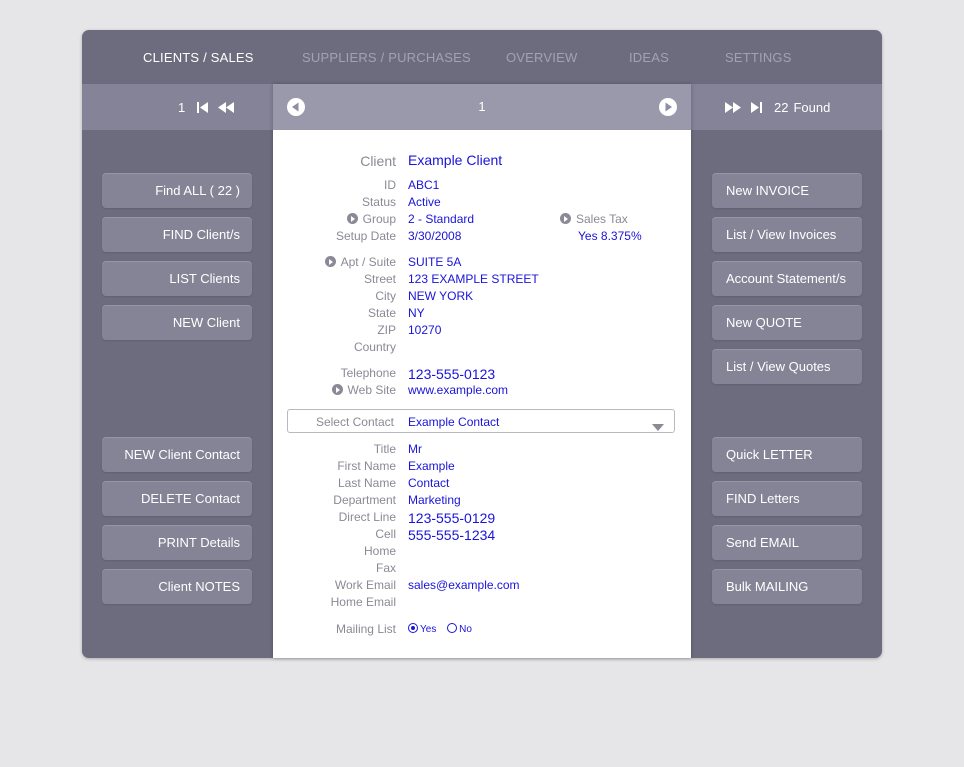 The image size is (964, 767). Describe the element at coordinates (787, 322) in the screenshot. I see `new-quote-button: New QUOTE` at that location.